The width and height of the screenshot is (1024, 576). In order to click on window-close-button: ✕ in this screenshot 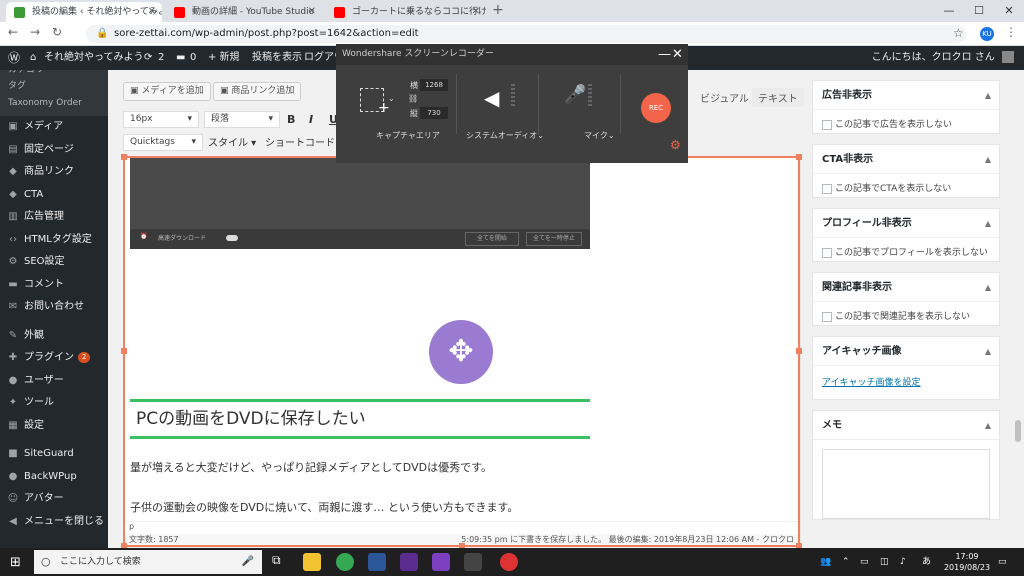, I will do `click(1009, 11)`.